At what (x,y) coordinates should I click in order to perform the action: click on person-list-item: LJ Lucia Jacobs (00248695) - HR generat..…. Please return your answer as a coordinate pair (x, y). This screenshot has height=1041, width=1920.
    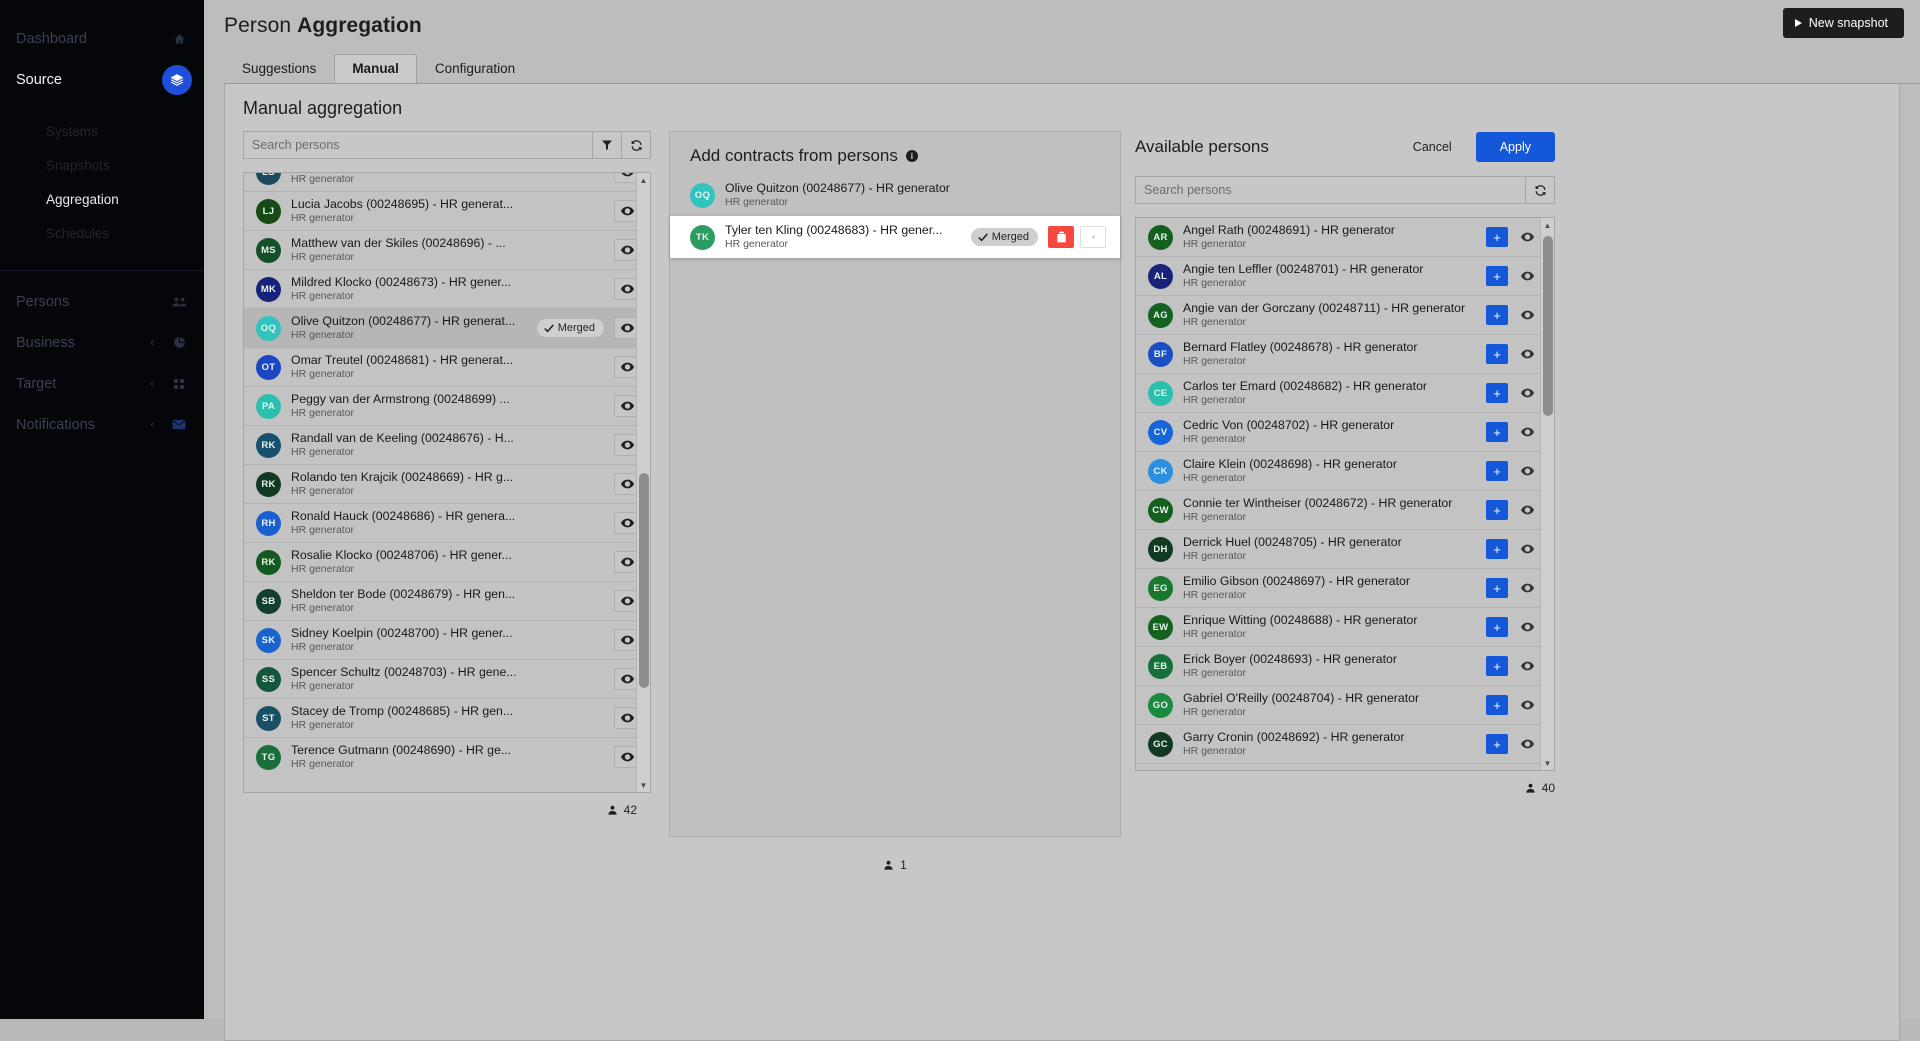
    Looking at the image, I should click on (447, 211).